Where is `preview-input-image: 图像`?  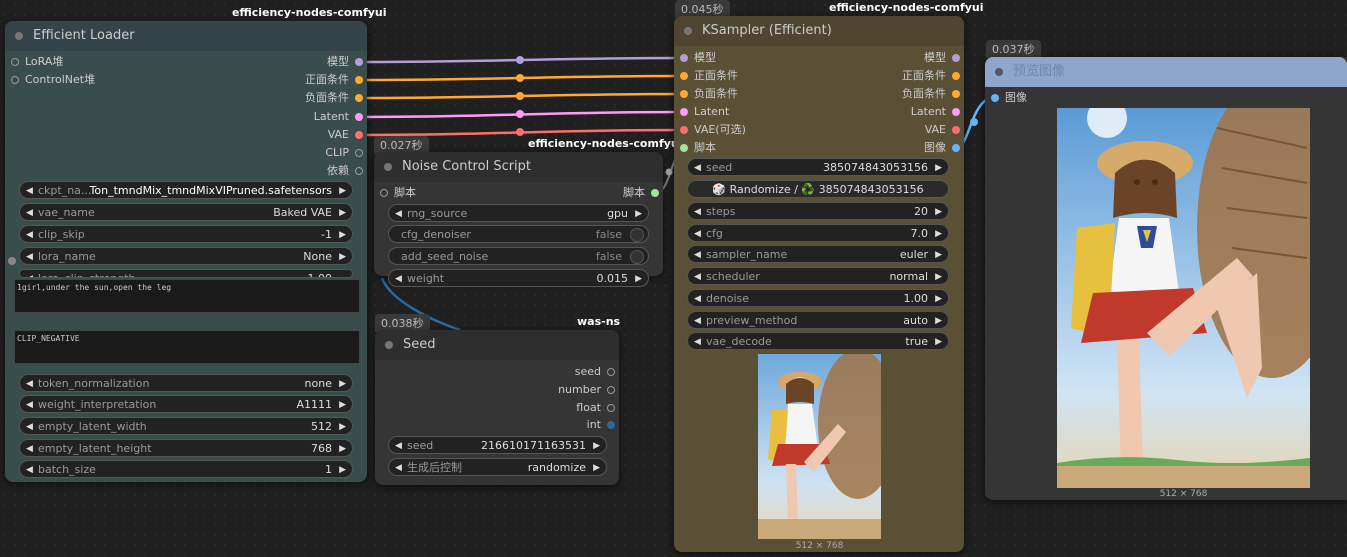
preview-input-image: 图像 is located at coordinates (1007, 98).